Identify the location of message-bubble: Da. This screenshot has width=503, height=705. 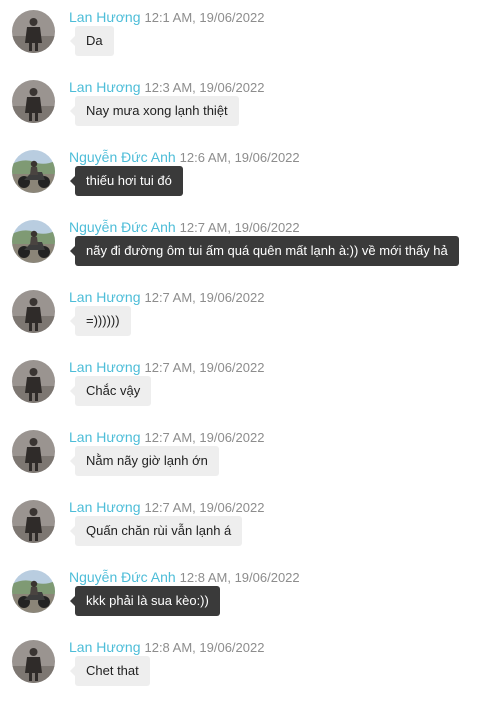
(92, 41).